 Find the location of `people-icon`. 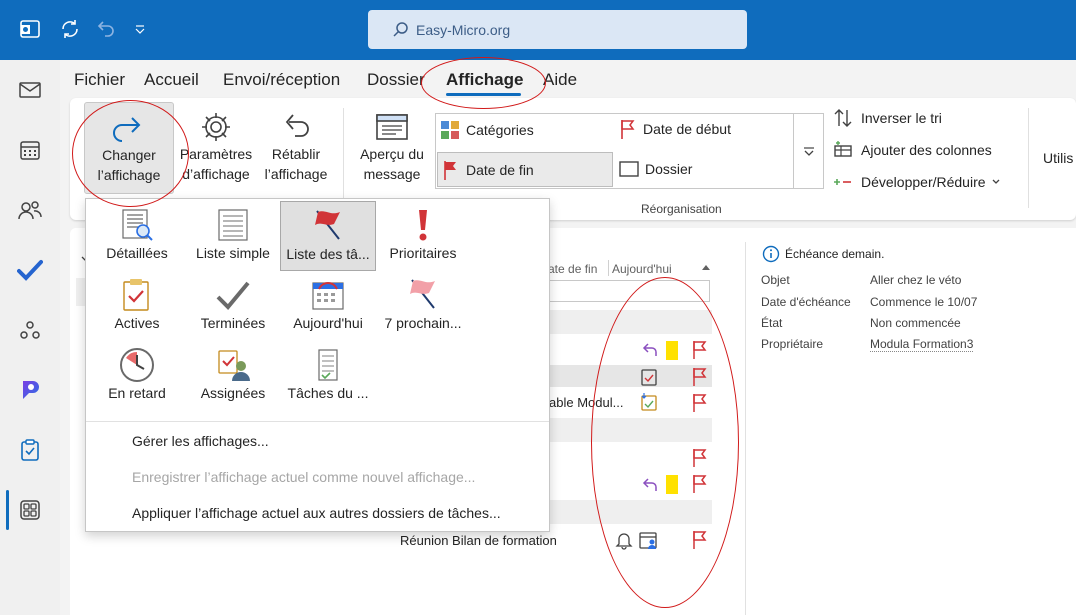

people-icon is located at coordinates (30, 210).